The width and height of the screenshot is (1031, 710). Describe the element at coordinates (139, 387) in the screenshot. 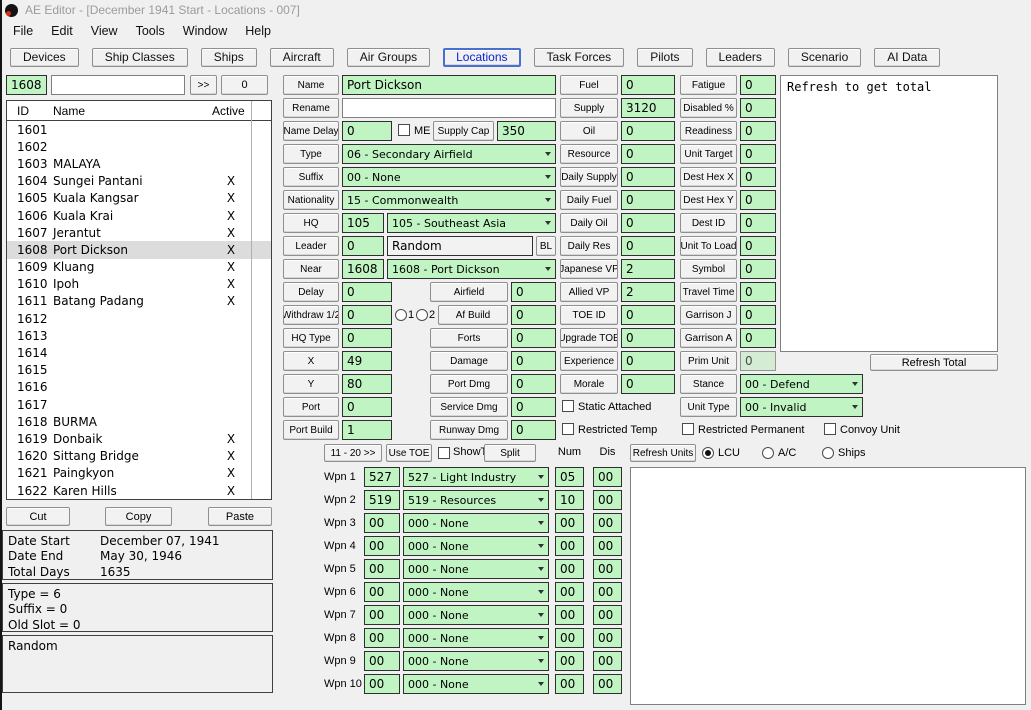

I see `table-row: 1616` at that location.